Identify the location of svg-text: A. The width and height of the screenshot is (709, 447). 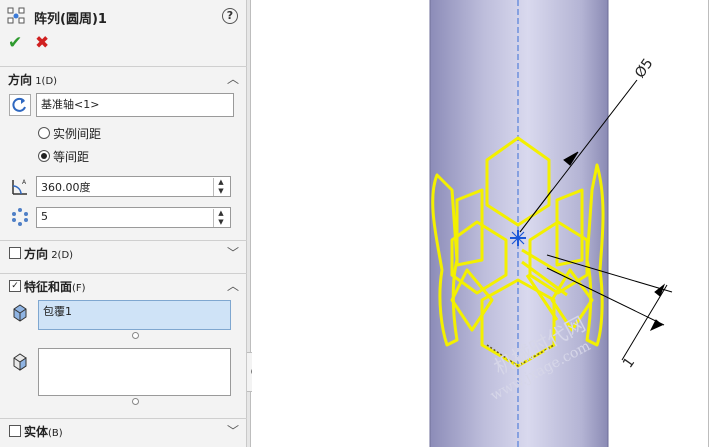
(24, 182).